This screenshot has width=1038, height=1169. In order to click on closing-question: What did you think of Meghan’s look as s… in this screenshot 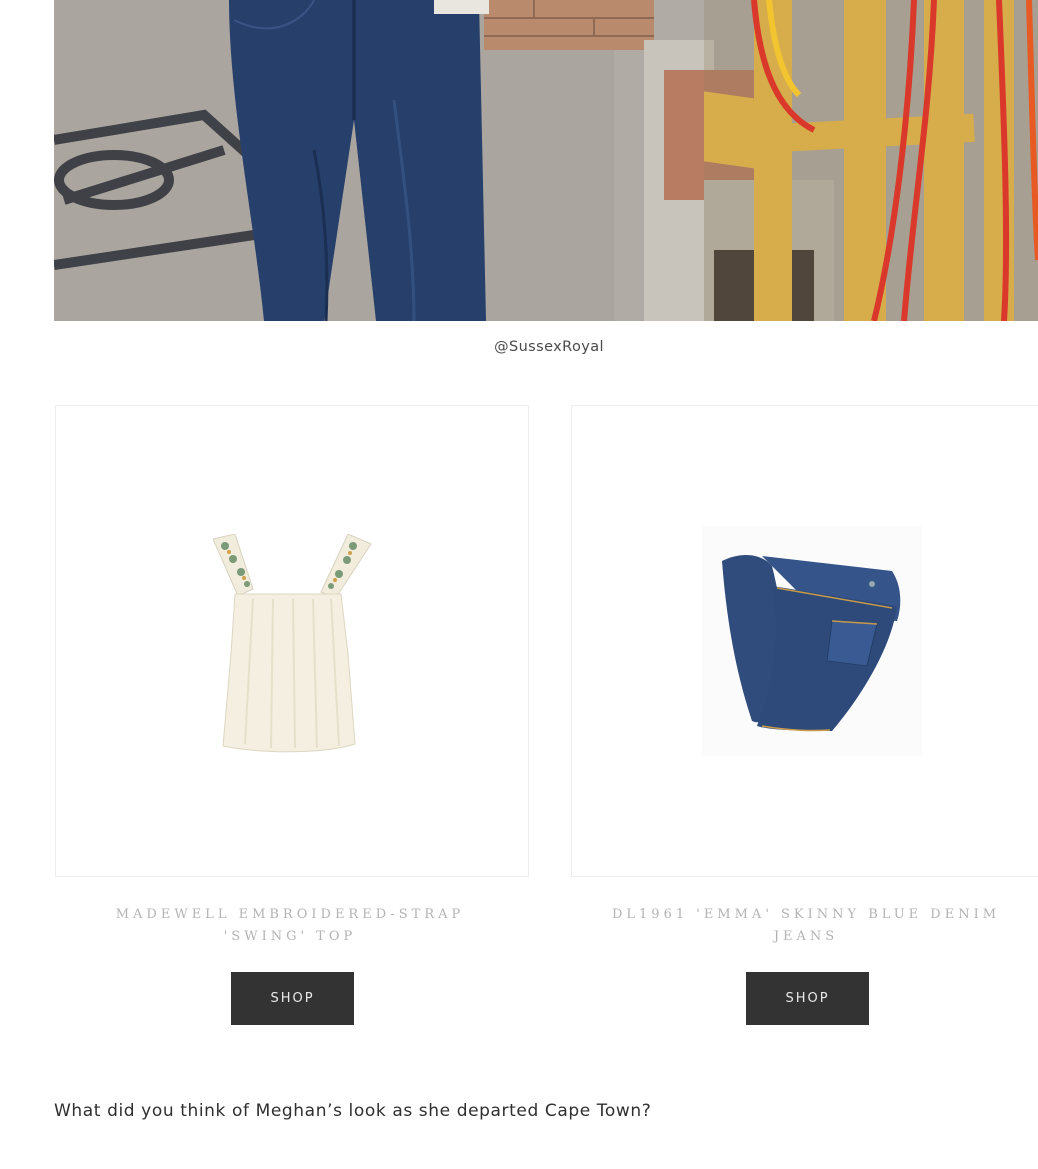, I will do `click(353, 1111)`.